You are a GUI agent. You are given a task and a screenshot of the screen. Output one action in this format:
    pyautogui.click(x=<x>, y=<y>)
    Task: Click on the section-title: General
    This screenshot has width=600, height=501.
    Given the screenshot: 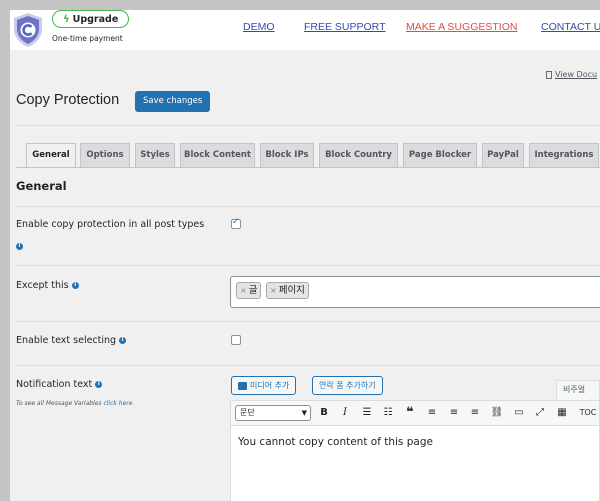 What is the action you would take?
    pyautogui.click(x=41, y=186)
    